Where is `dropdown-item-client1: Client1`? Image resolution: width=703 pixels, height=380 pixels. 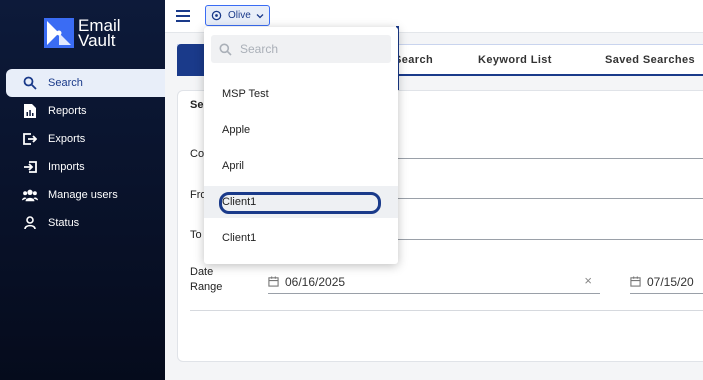
dropdown-item-client1: Client1 is located at coordinates (301, 238).